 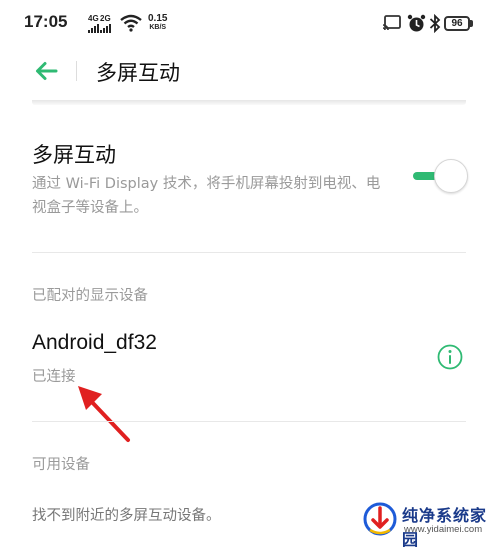 I want to click on battery-indicator: 96, so click(x=457, y=23).